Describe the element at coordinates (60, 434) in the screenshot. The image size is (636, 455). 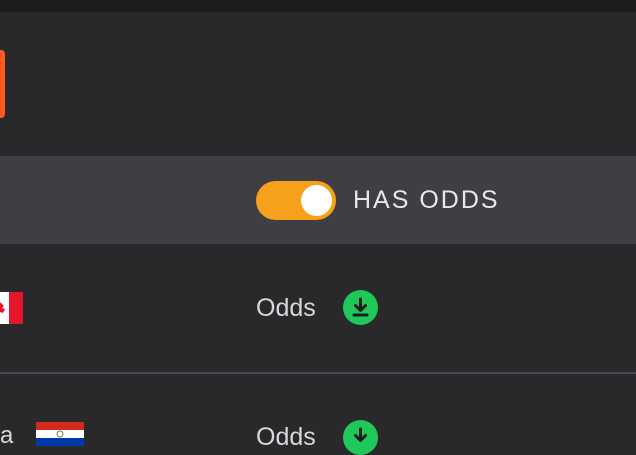
I see `paraguay-flag-icon` at that location.